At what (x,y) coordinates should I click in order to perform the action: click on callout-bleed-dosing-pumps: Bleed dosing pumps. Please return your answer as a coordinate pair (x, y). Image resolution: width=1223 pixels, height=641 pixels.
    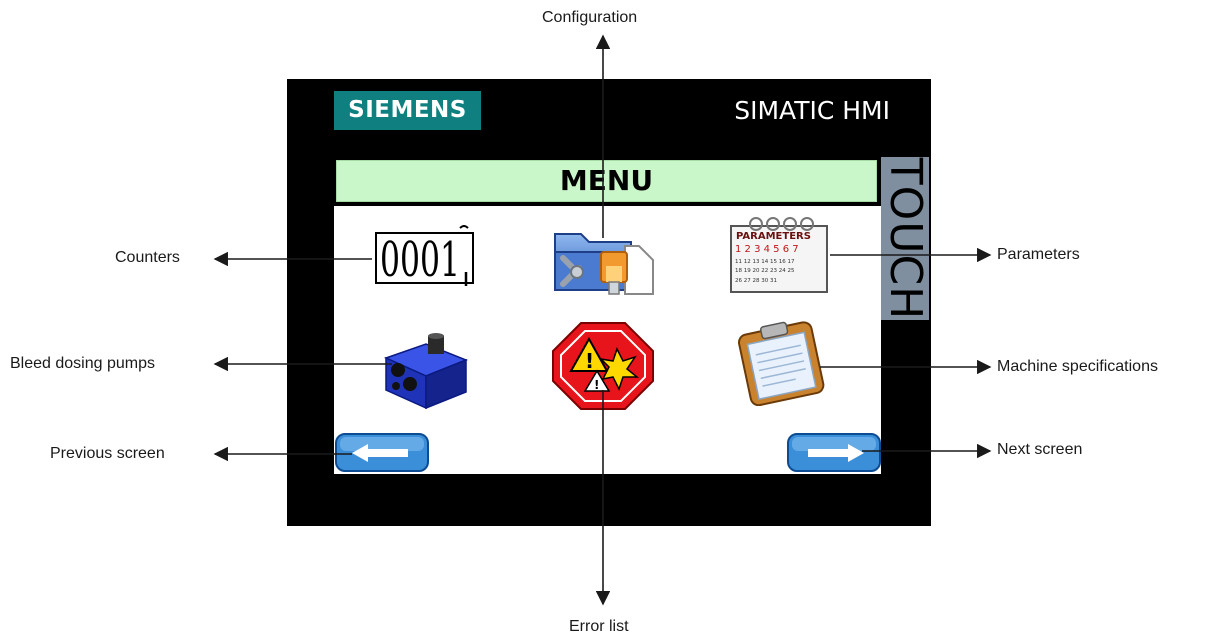
    Looking at the image, I should click on (82, 363).